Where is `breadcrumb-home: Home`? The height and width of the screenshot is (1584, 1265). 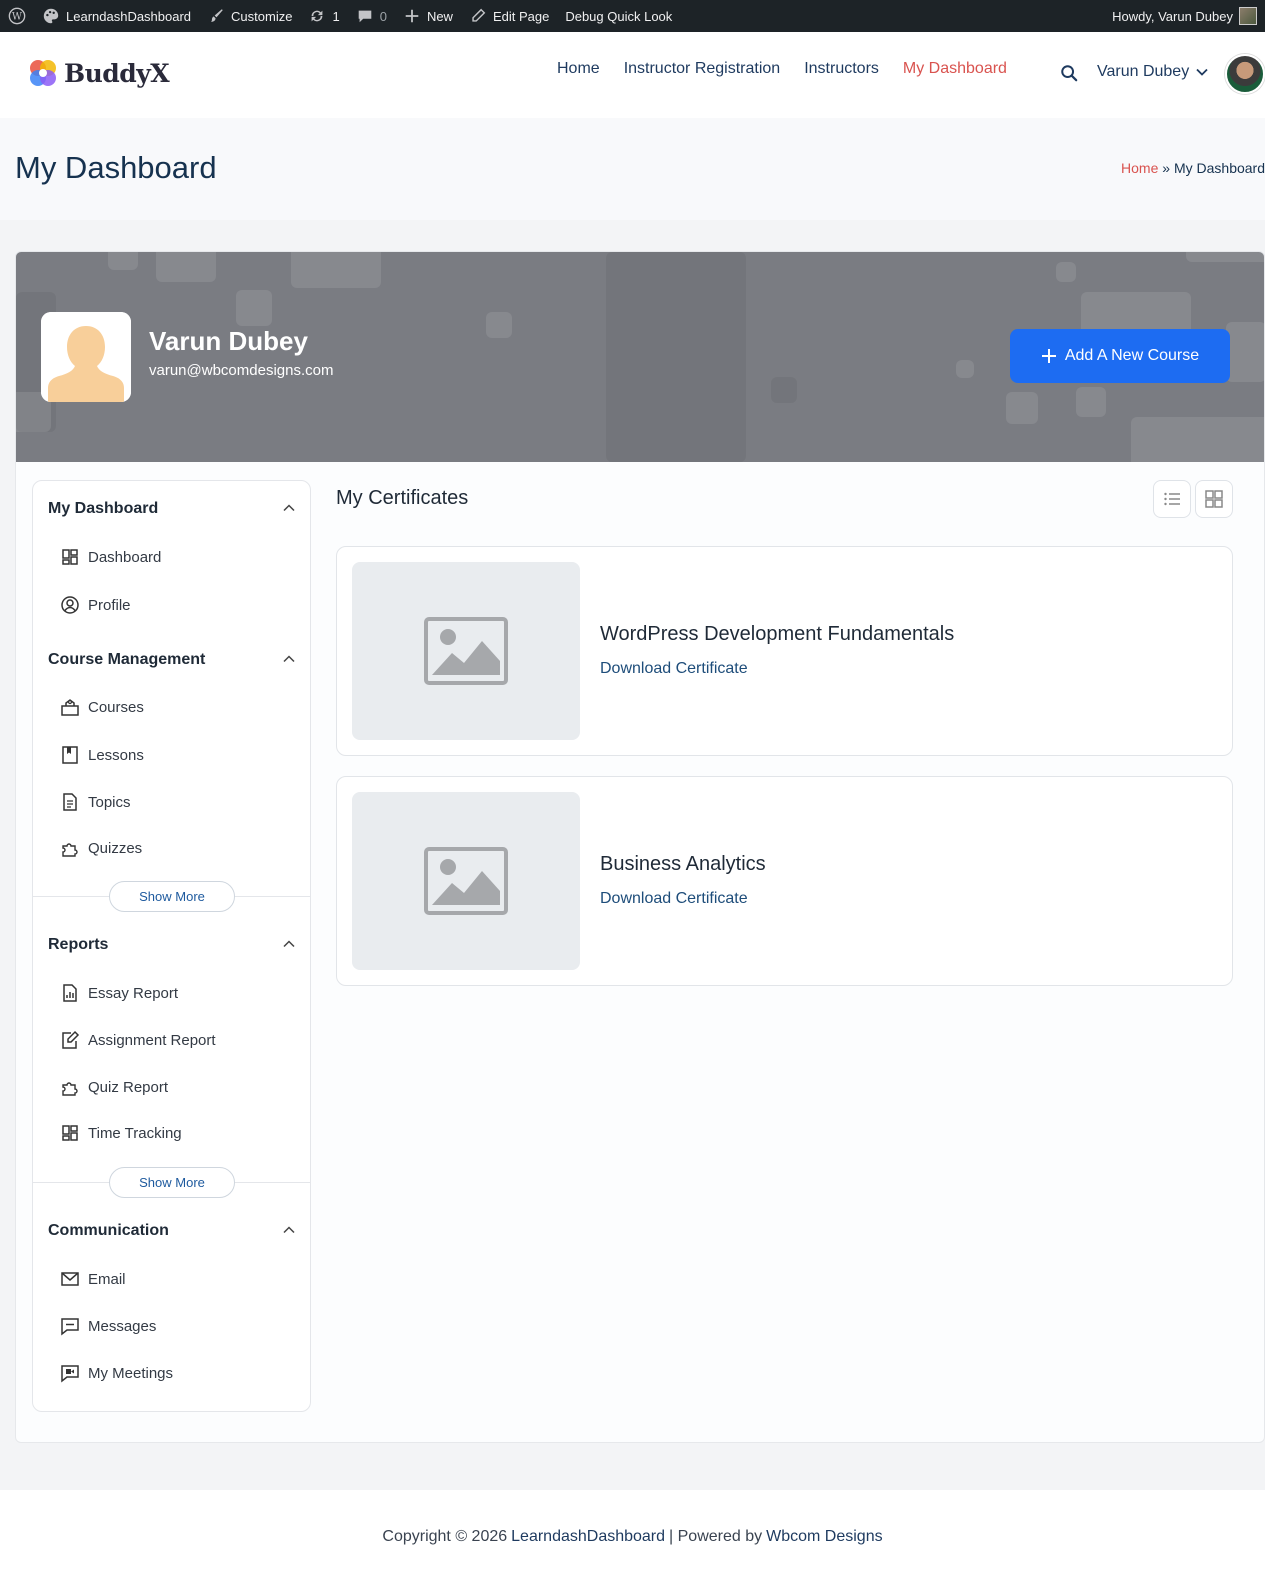 breadcrumb-home: Home is located at coordinates (1139, 168).